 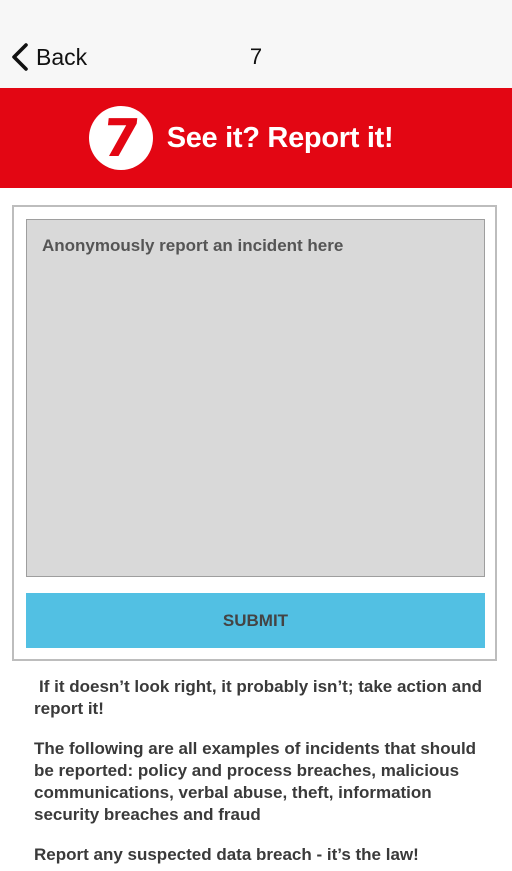 What do you see at coordinates (255, 620) in the screenshot?
I see `submit-button: SUBMIT` at bounding box center [255, 620].